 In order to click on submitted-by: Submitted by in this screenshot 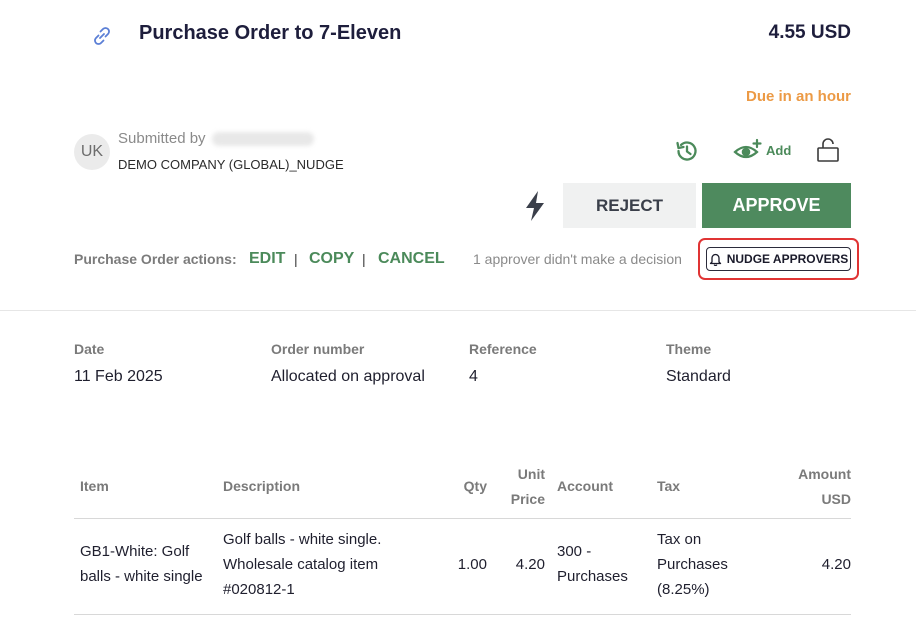, I will do `click(216, 138)`.